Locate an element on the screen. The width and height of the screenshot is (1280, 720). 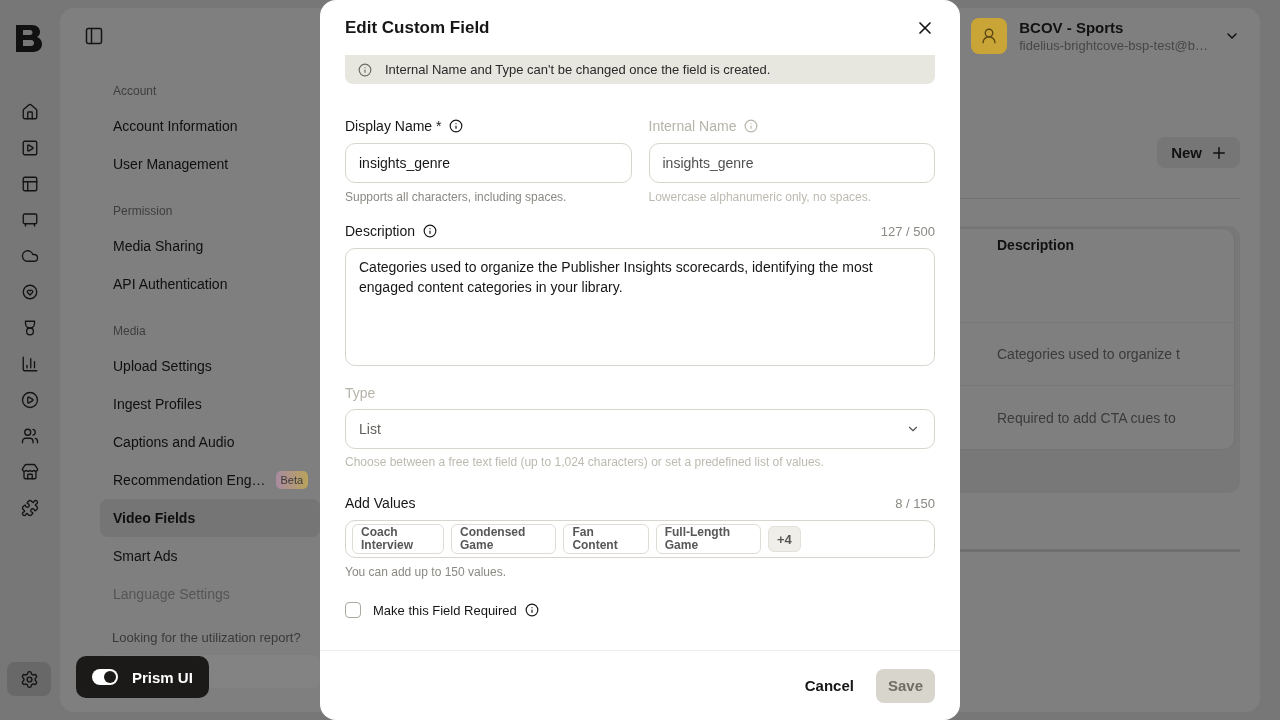
settings-nav-item: Ingest Profiles is located at coordinates (210, 404).